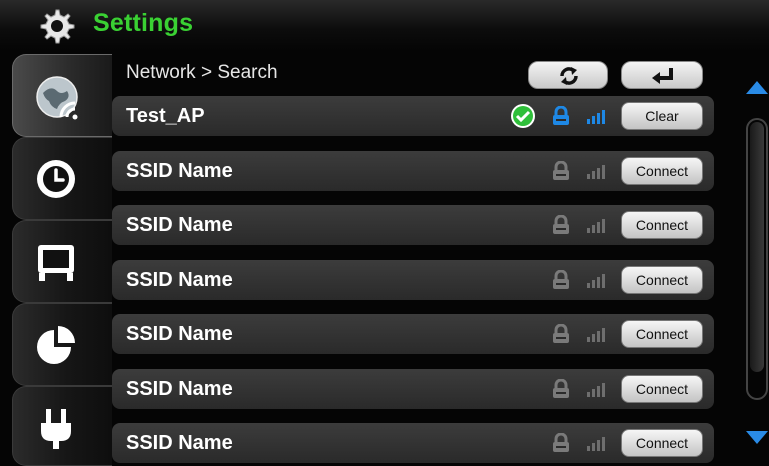 The image size is (769, 466). Describe the element at coordinates (56, 429) in the screenshot. I see `plug-icon` at that location.